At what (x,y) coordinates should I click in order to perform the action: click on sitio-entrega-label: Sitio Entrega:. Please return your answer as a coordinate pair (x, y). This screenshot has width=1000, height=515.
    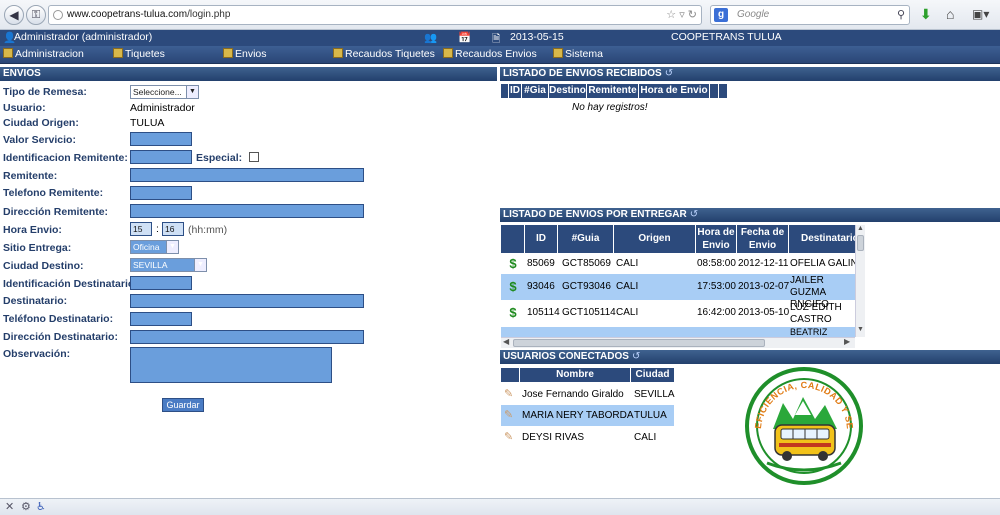
    Looking at the image, I should click on (37, 248).